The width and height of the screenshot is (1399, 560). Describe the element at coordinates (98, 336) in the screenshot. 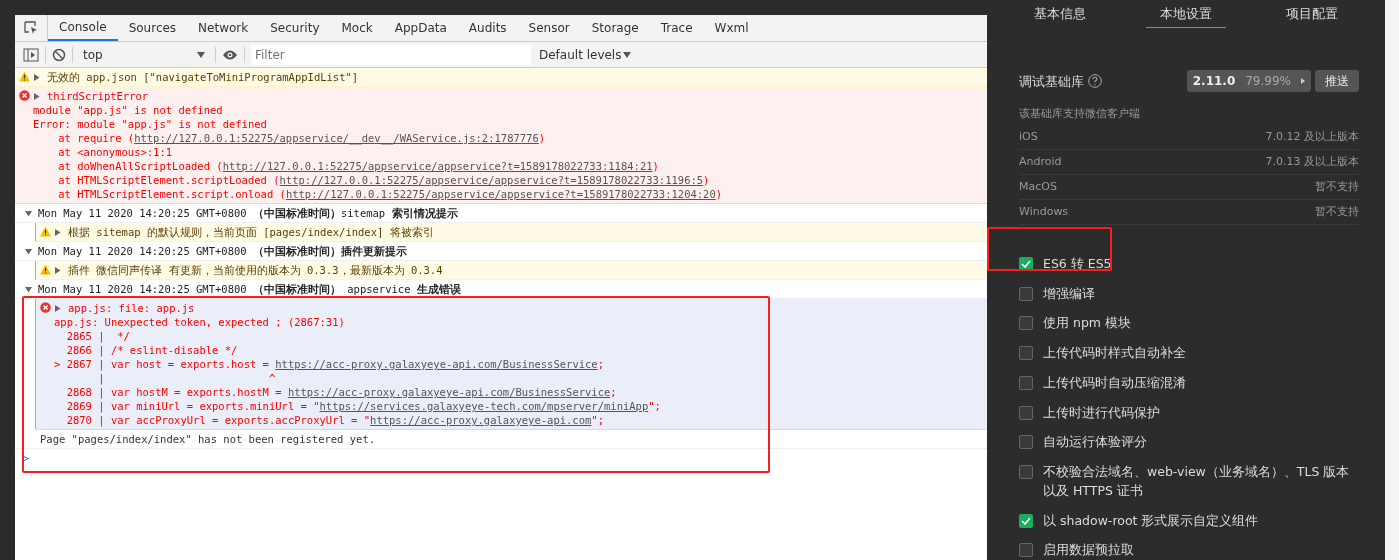

I see `code-line: 2865 | */` at that location.